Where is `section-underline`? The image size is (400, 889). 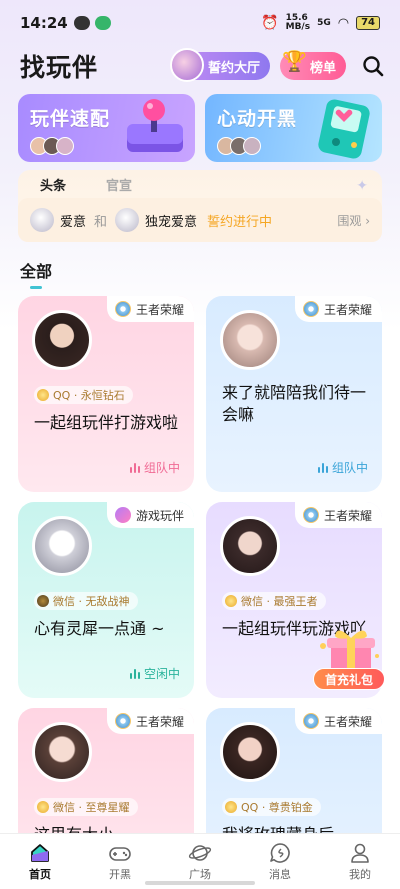
section-underline is located at coordinates (36, 287).